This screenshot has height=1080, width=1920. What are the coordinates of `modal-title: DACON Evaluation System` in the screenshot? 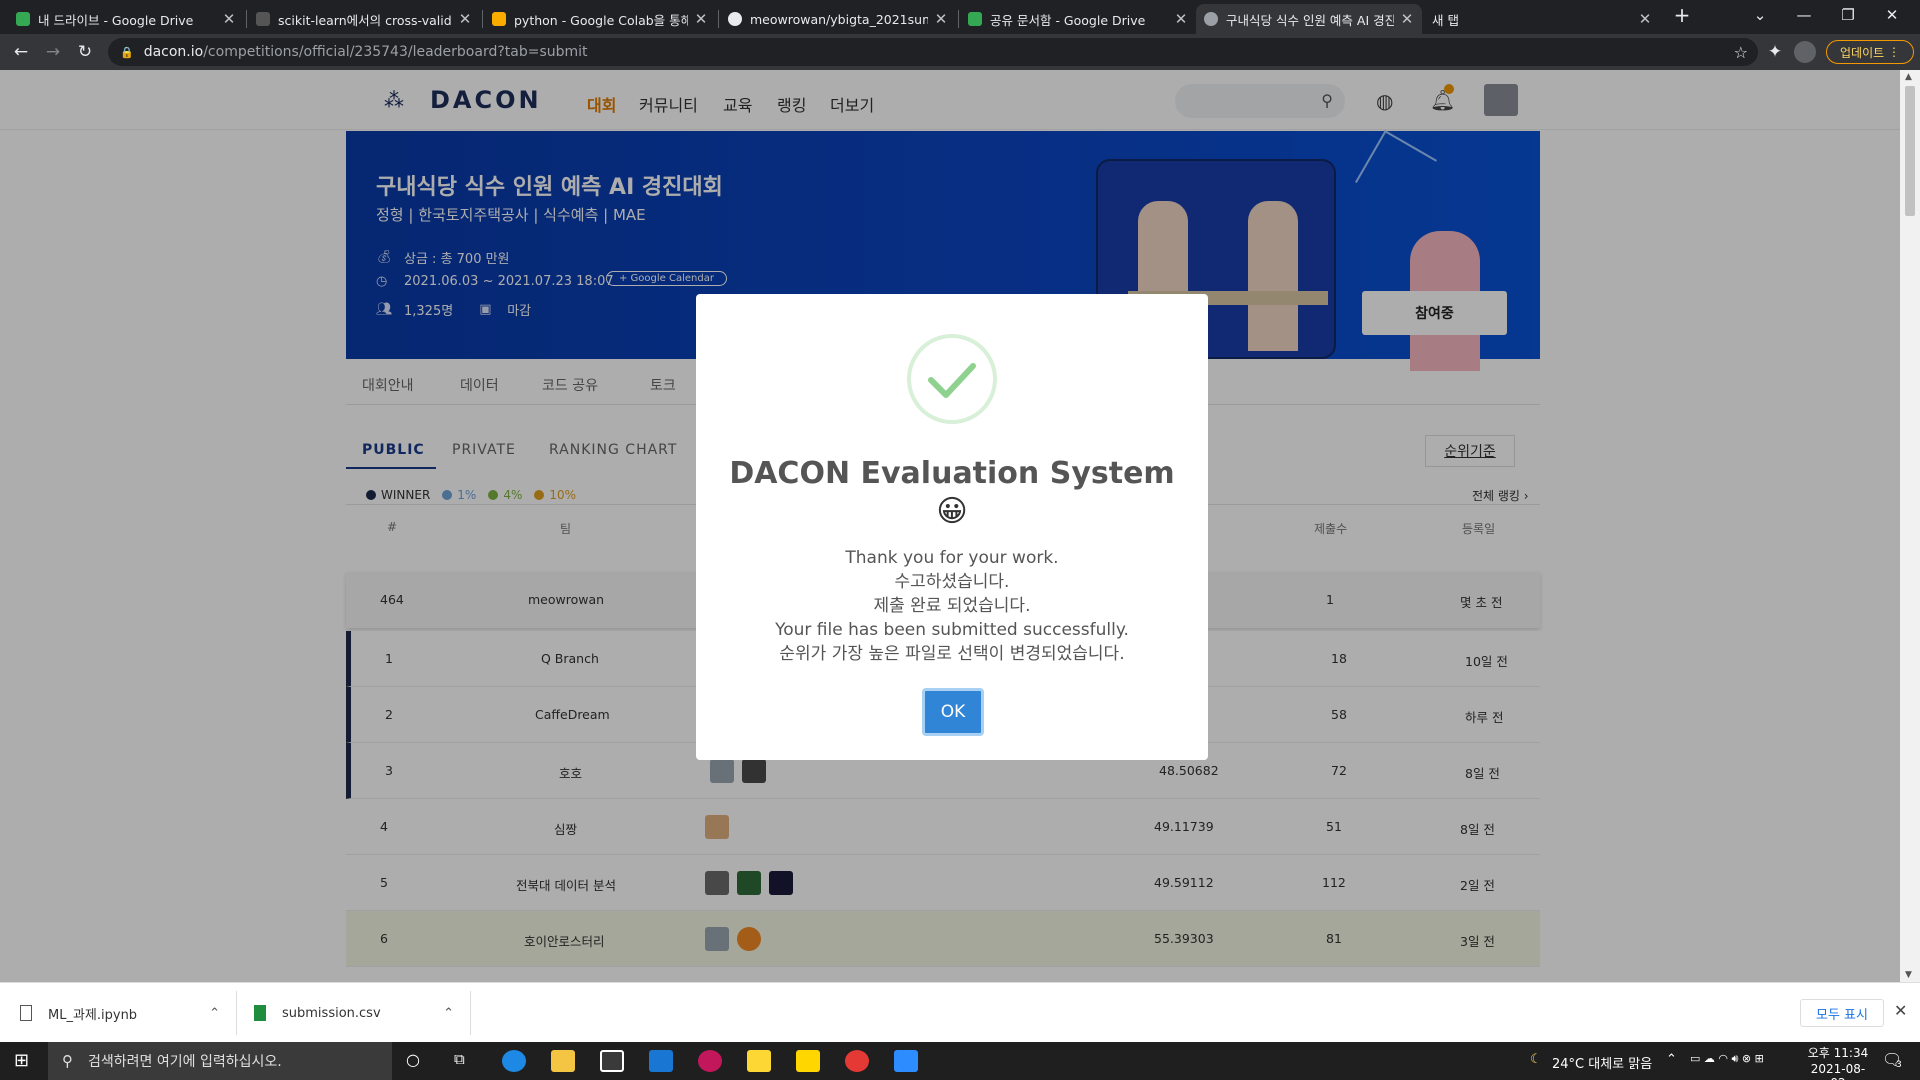 It's located at (952, 473).